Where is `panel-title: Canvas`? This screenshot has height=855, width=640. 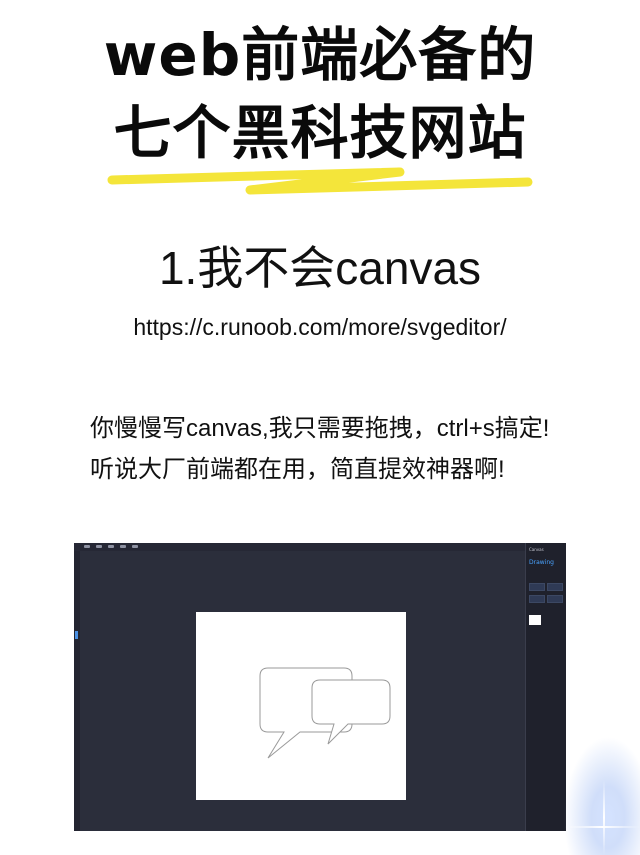
panel-title: Canvas is located at coordinates (536, 549).